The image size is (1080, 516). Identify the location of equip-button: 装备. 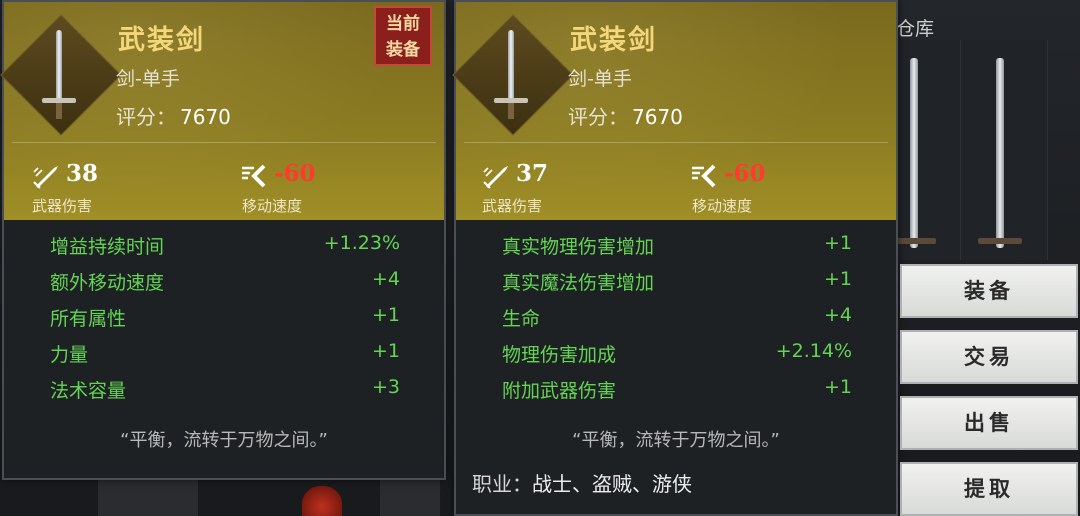
(989, 291).